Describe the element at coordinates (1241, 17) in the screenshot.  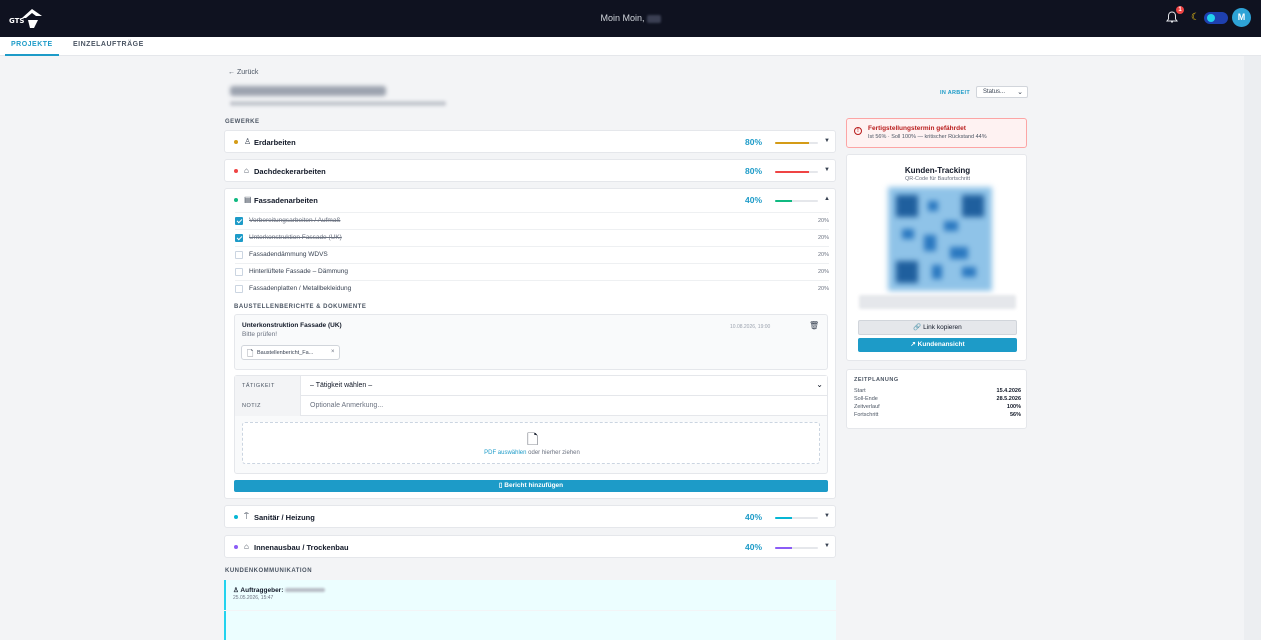
I see `avatar: M` at that location.